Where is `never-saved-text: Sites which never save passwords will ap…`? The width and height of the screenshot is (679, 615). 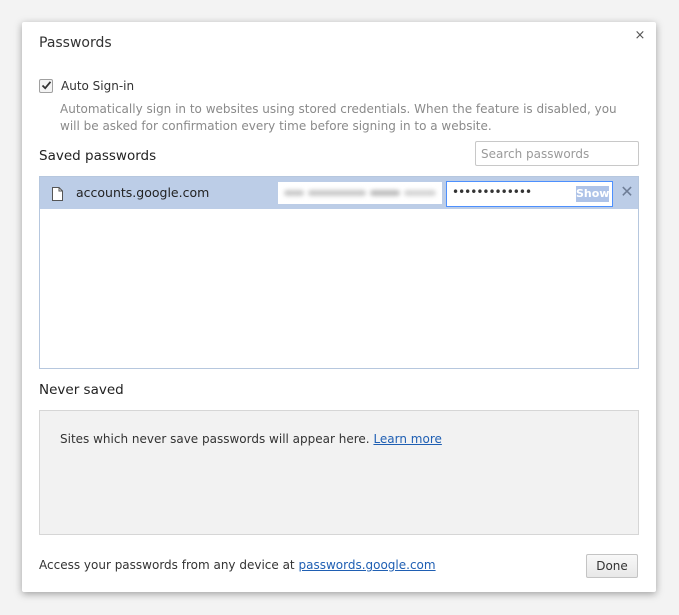
never-saved-text: Sites which never save passwords will ap… is located at coordinates (215, 439).